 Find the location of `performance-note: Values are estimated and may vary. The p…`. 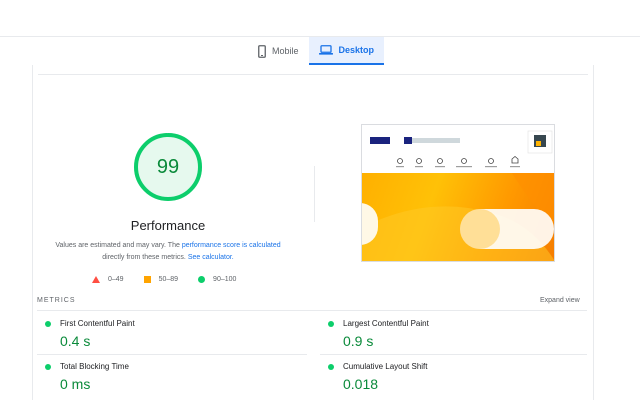

performance-note: Values are estimated and may vary. The p… is located at coordinates (168, 252).